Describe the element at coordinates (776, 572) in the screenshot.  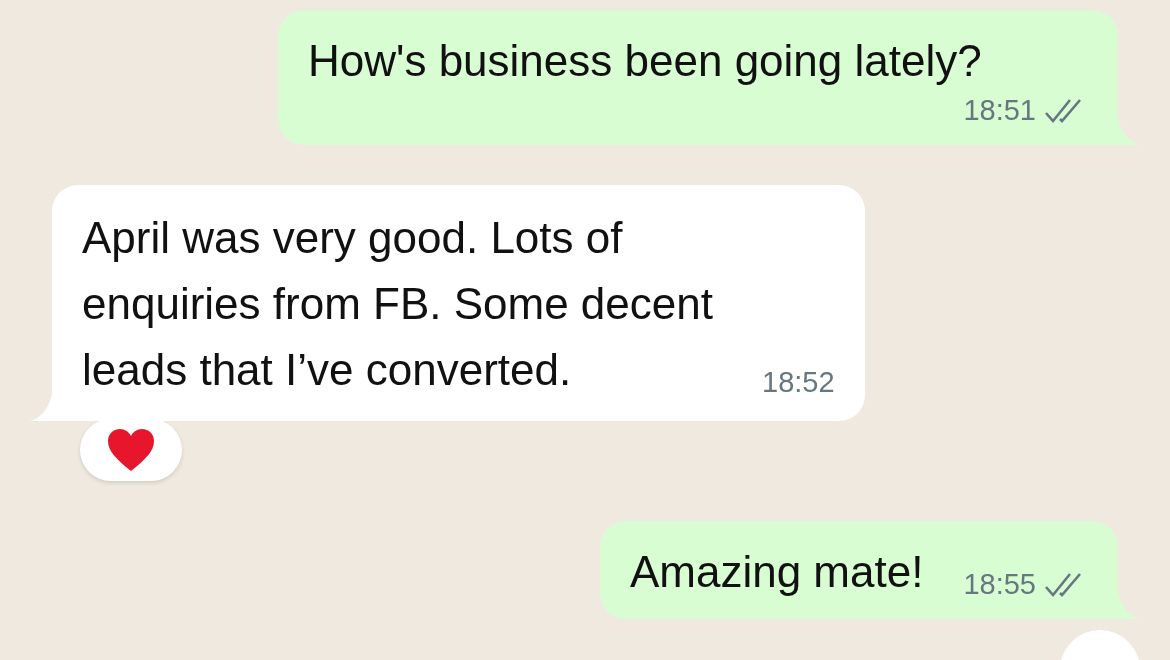
I see `message-text: Amazing mate!` at that location.